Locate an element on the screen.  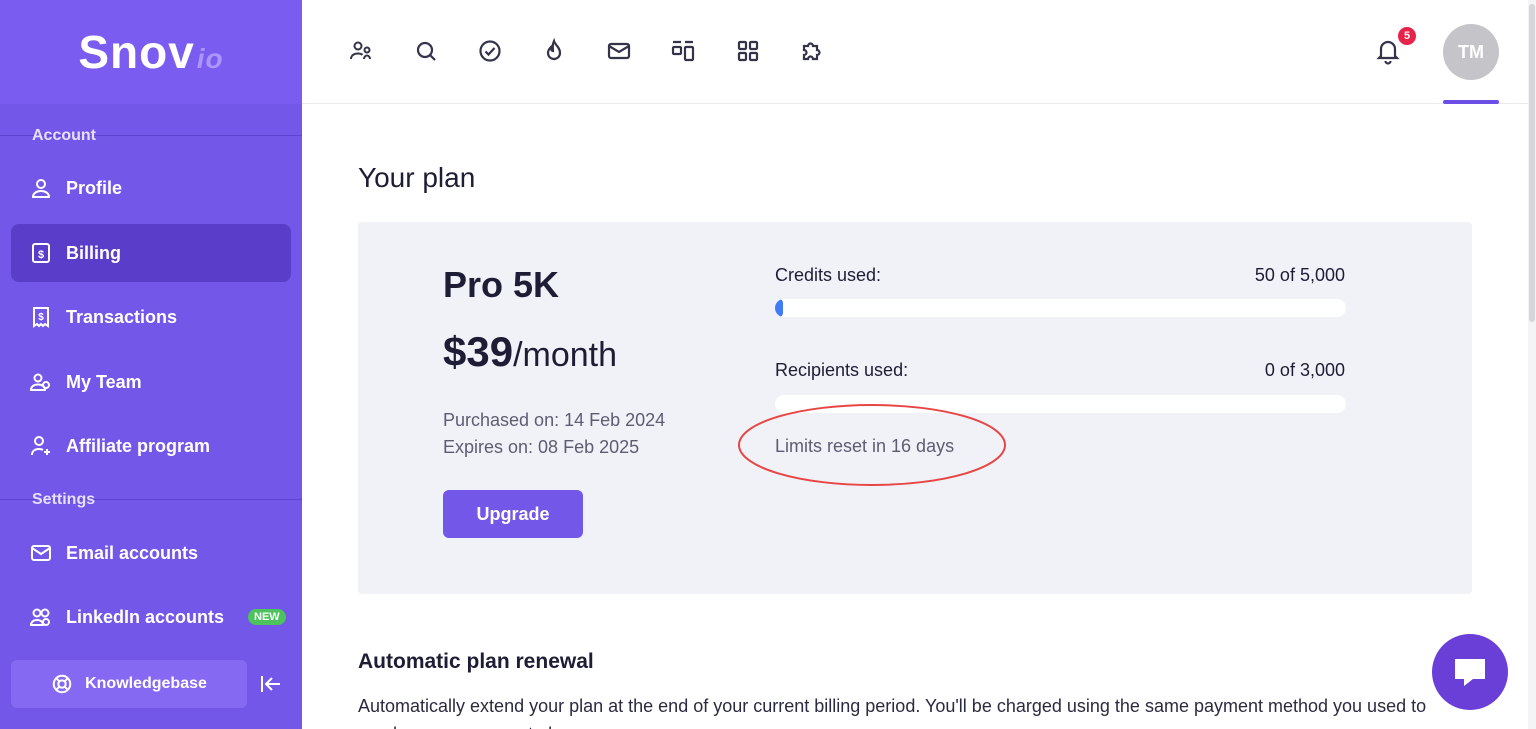
avatar-active-indicator is located at coordinates (1471, 102).